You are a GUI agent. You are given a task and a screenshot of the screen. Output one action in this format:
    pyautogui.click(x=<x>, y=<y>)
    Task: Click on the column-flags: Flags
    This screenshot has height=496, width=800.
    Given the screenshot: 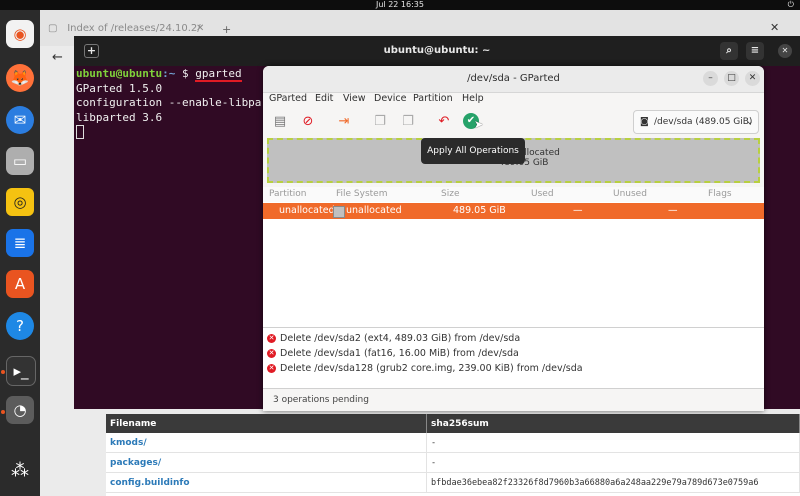 What is the action you would take?
    pyautogui.click(x=720, y=194)
    